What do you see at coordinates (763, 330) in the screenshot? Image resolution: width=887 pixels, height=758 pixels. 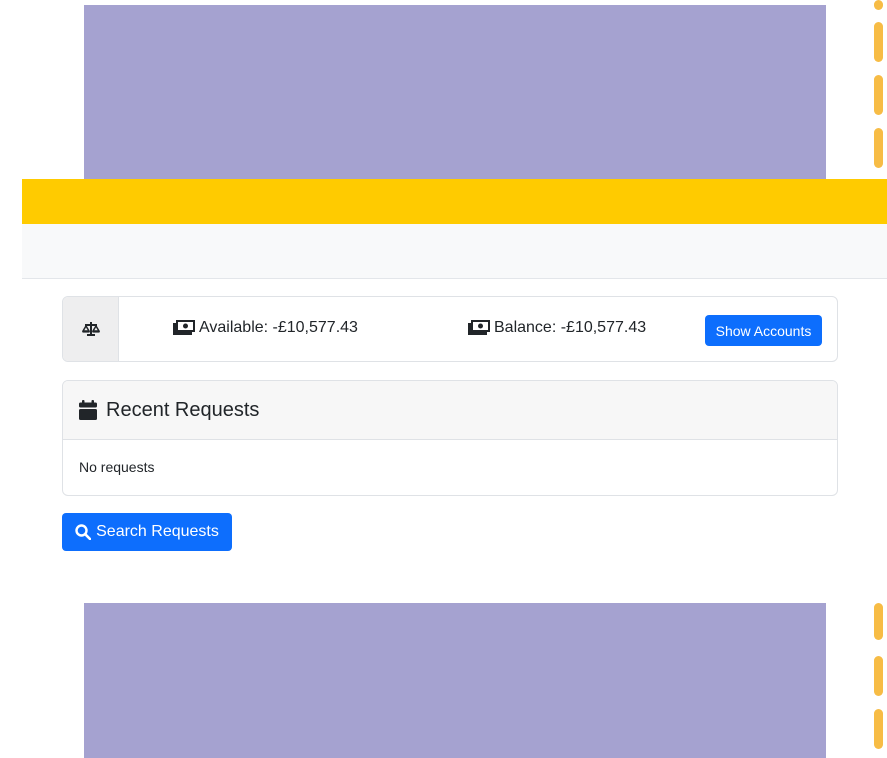 I see `show-accounts-button: Show Accounts` at bounding box center [763, 330].